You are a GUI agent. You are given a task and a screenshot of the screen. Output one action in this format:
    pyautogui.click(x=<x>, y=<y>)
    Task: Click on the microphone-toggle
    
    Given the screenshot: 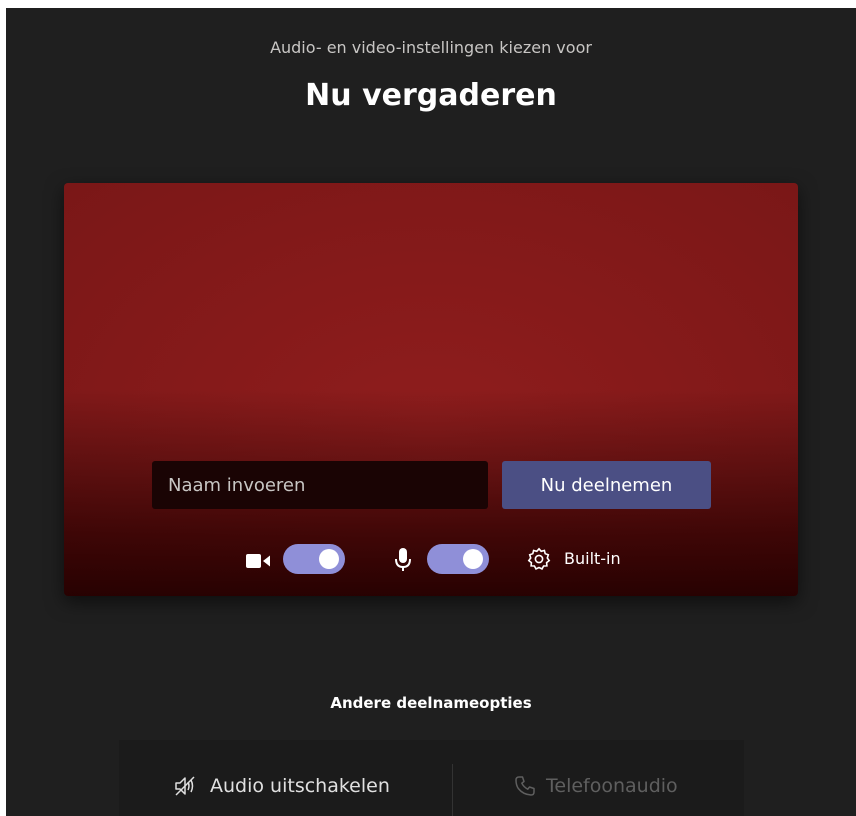 What is the action you would take?
    pyautogui.click(x=458, y=559)
    